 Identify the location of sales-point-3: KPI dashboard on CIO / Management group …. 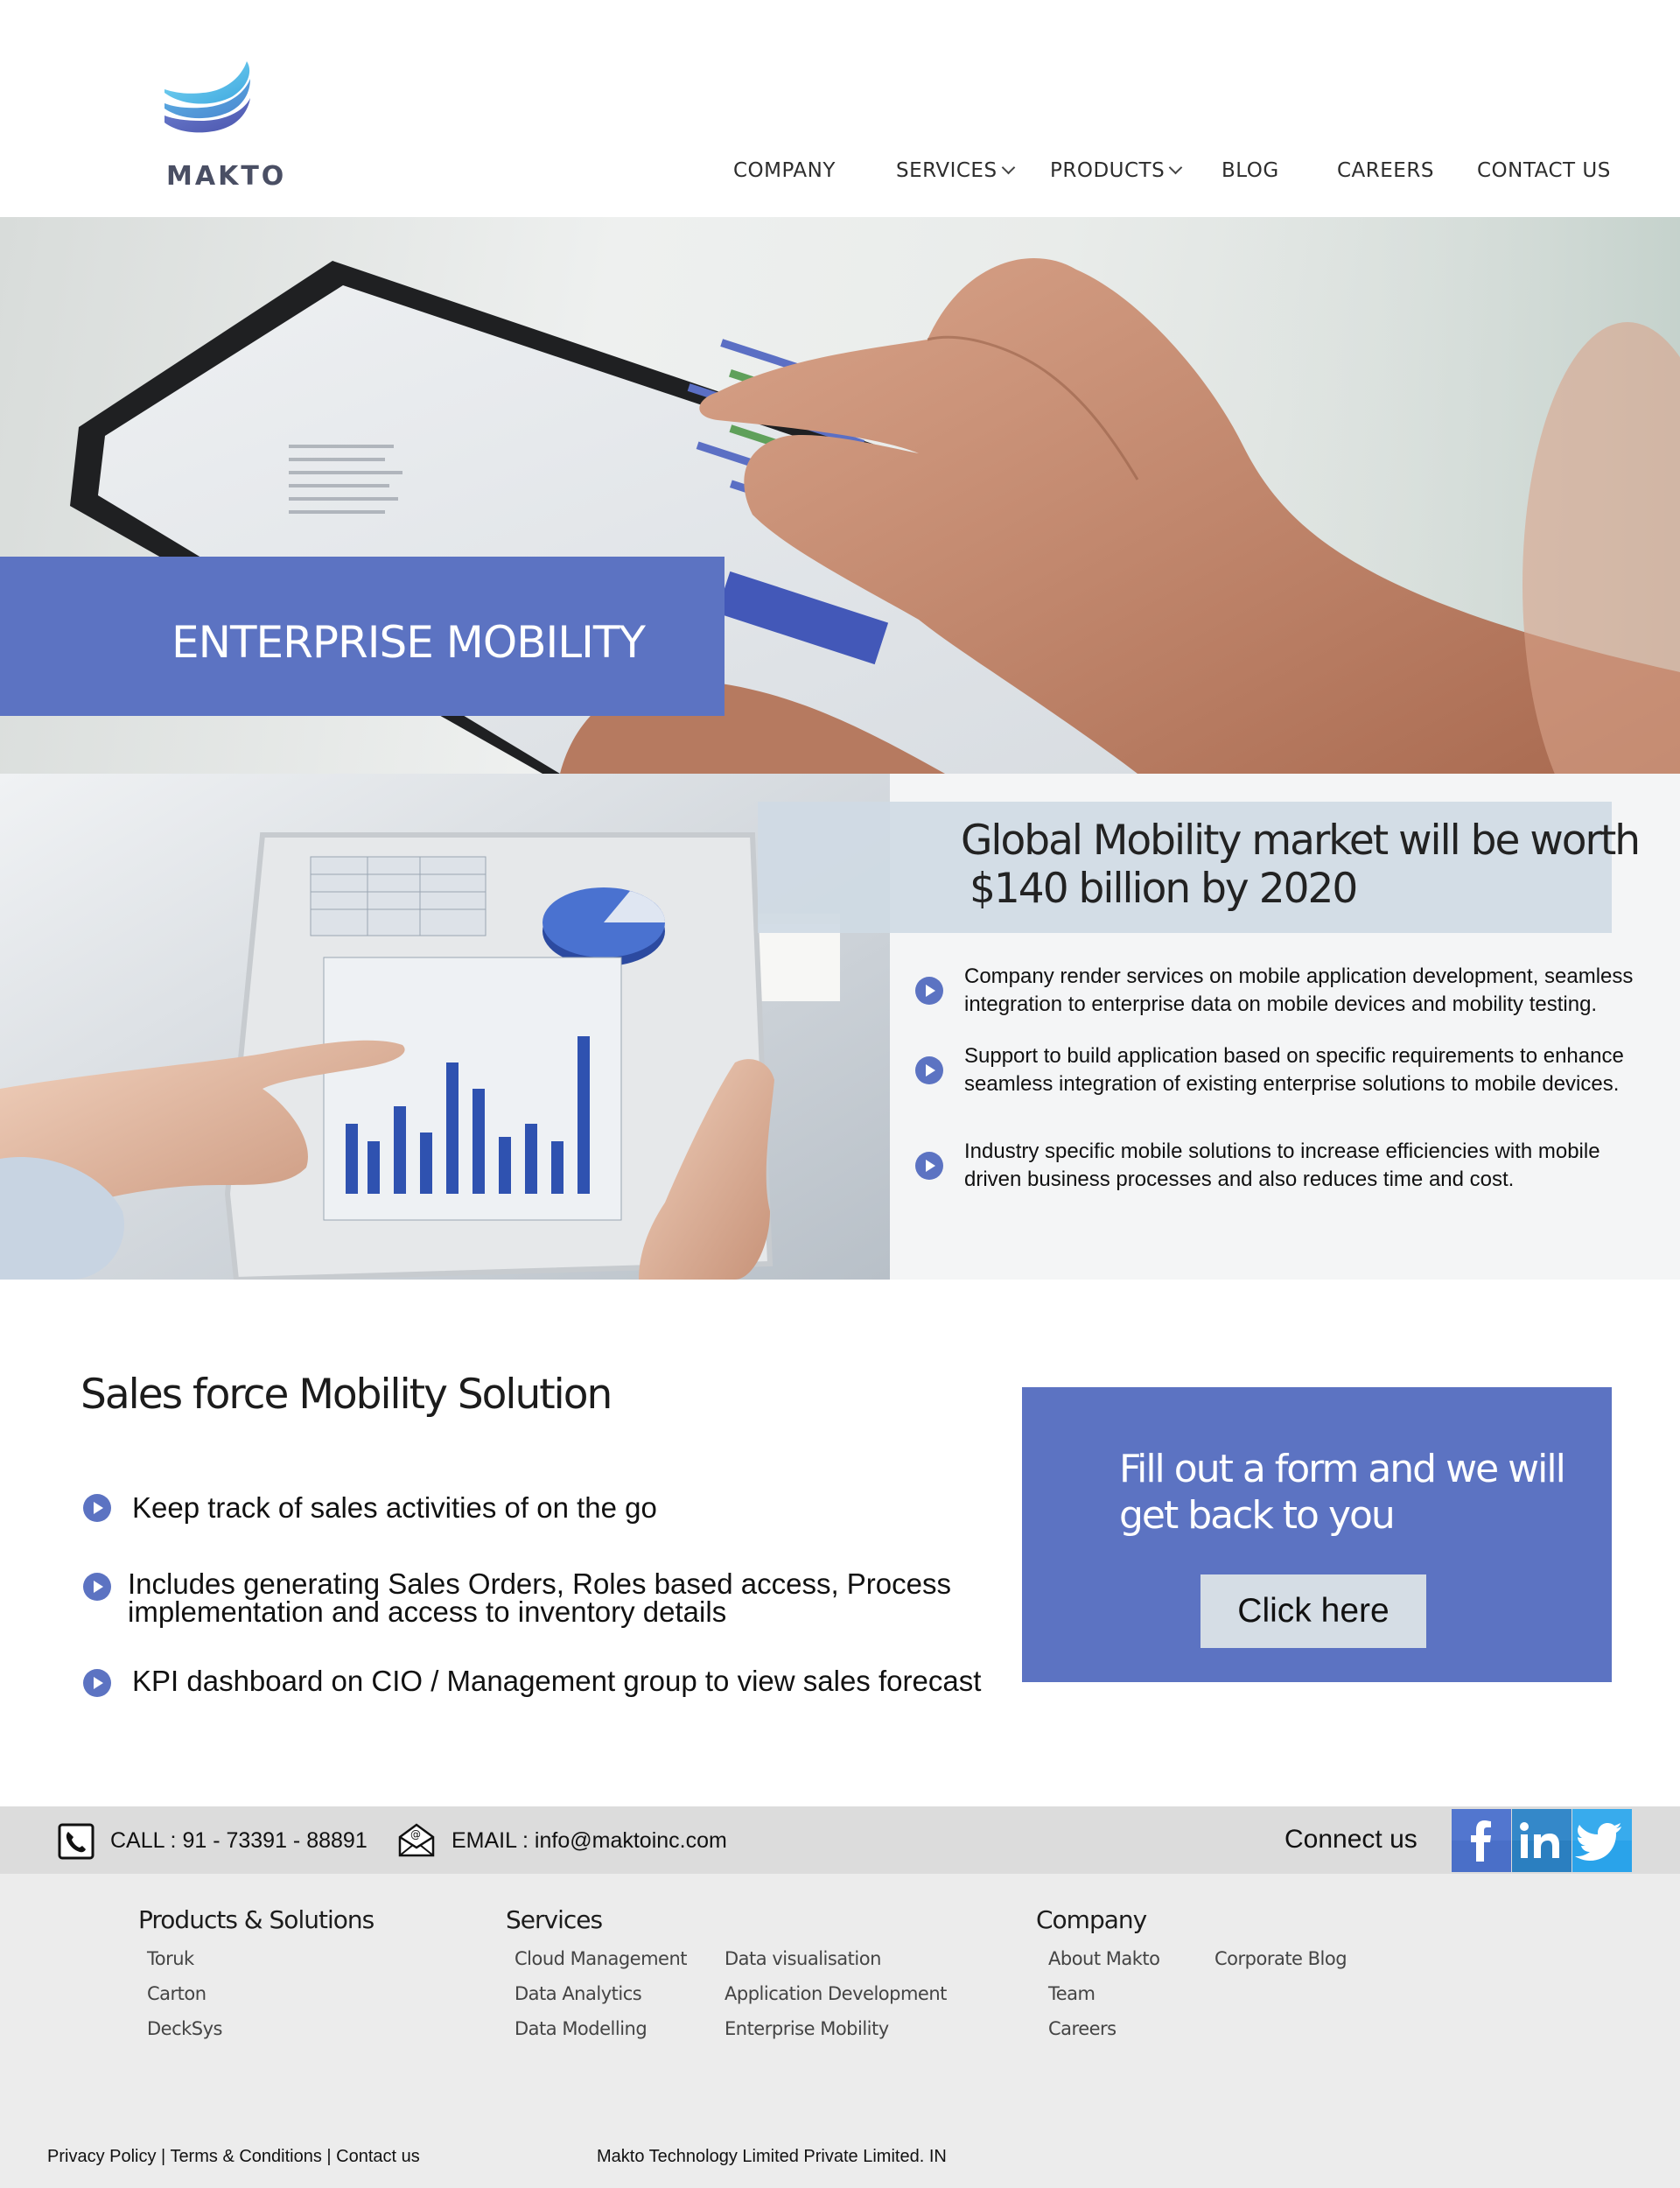
(557, 1681).